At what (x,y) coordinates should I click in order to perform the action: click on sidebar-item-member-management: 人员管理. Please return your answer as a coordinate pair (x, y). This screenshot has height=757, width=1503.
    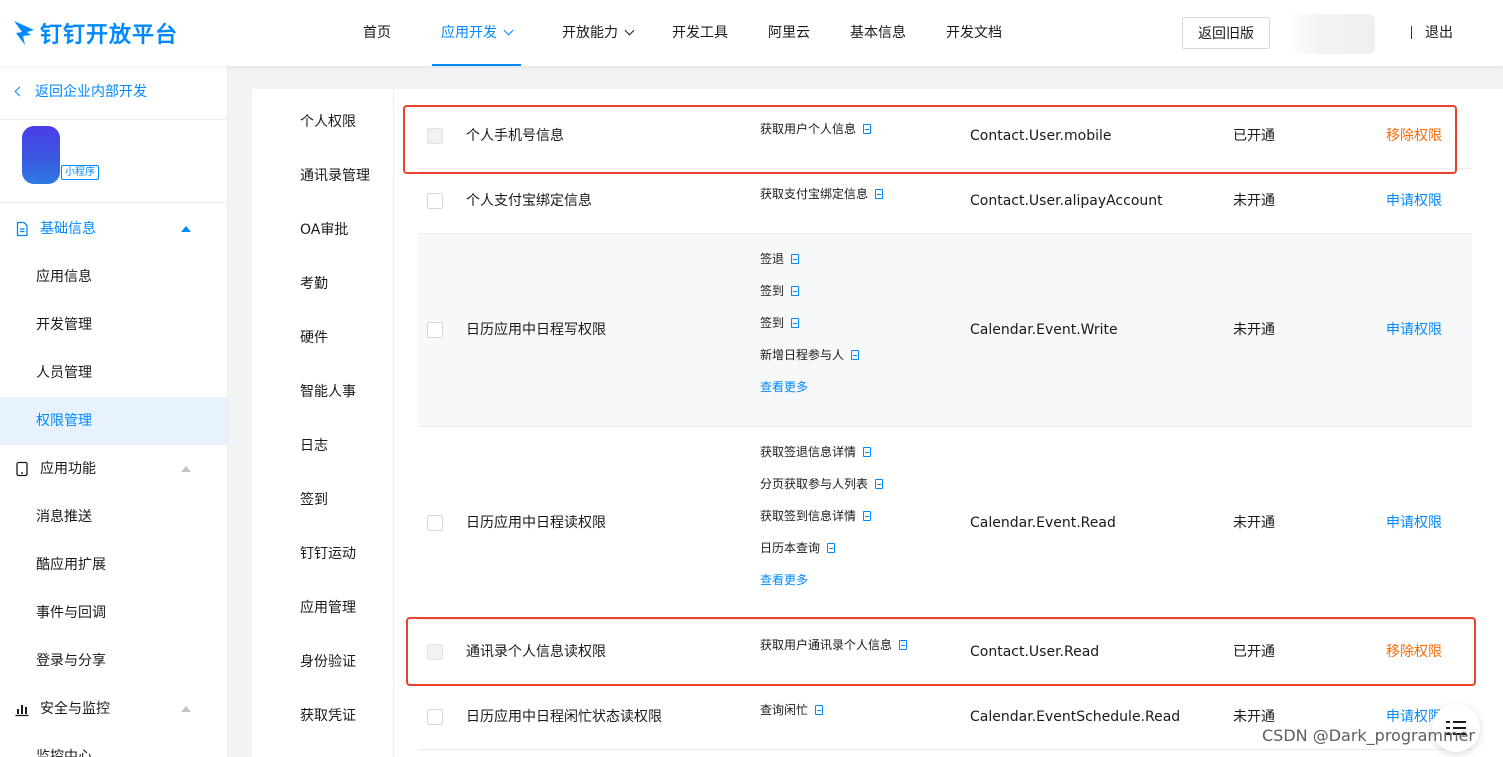
    Looking at the image, I should click on (113, 373).